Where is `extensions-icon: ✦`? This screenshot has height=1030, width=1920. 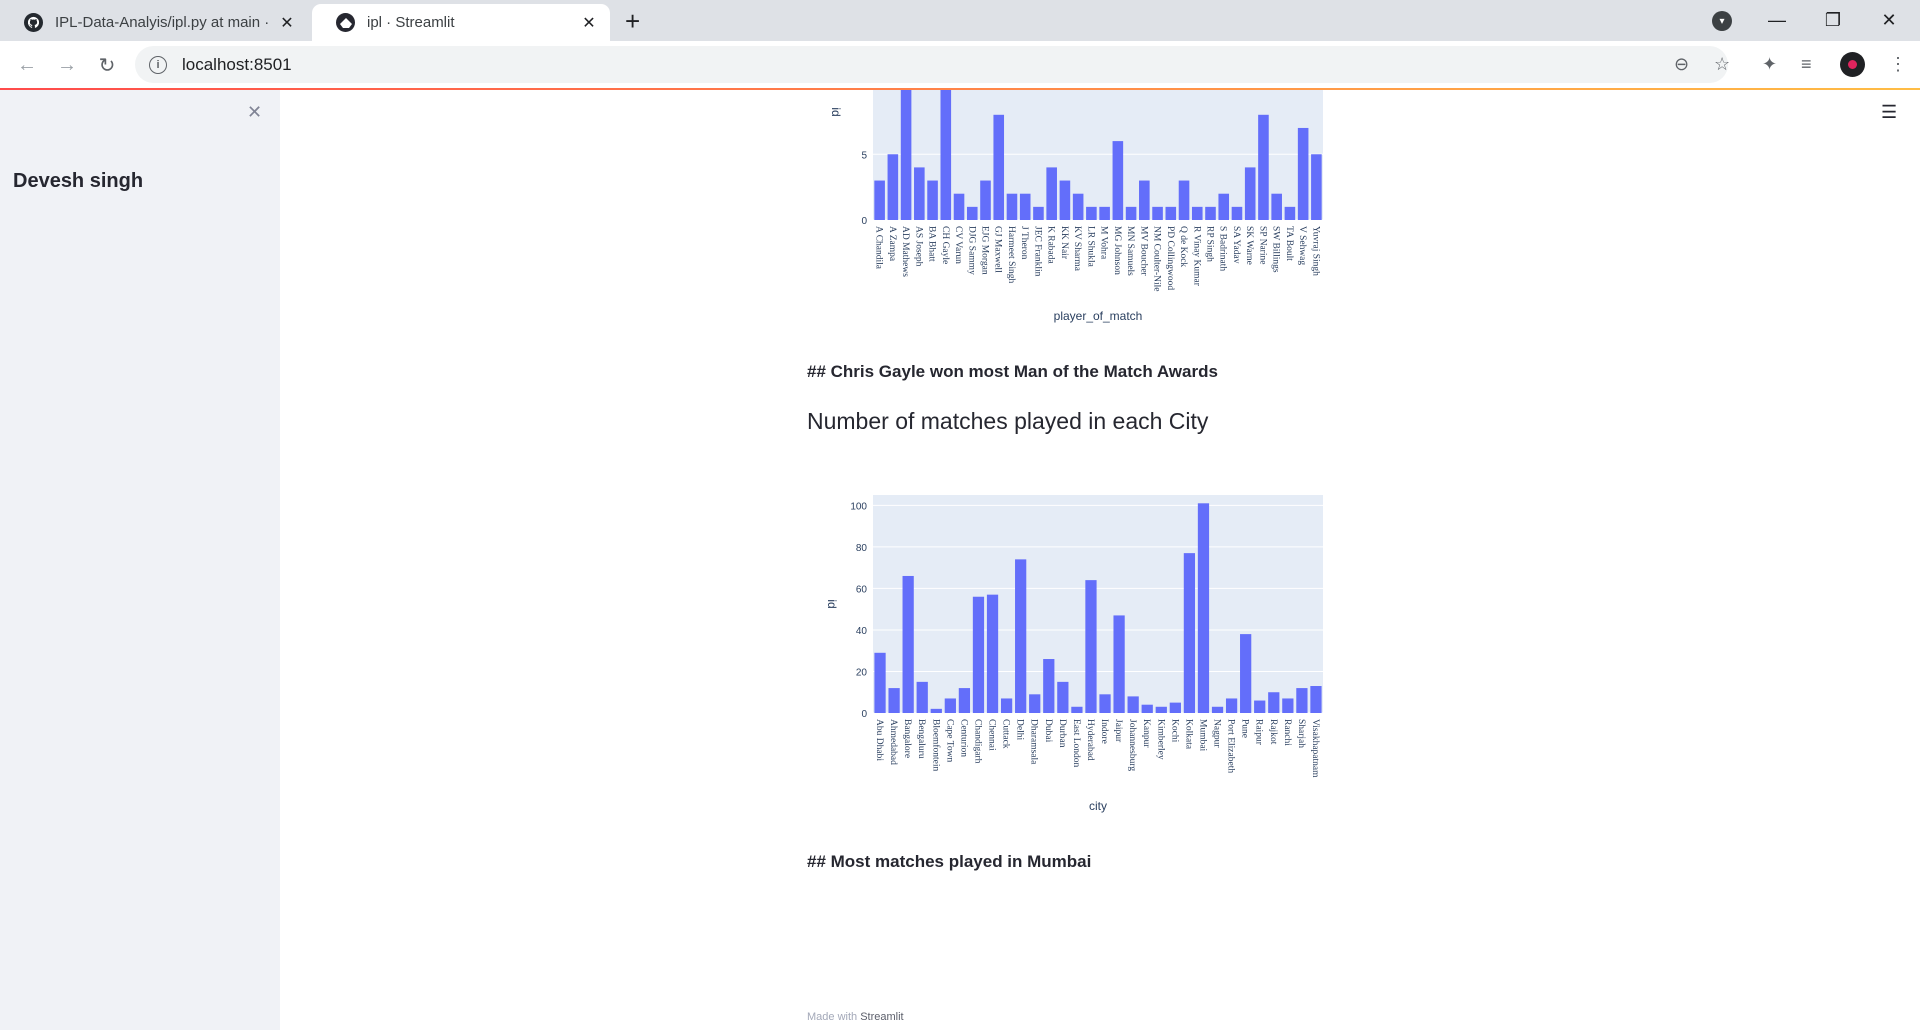
extensions-icon: ✦ is located at coordinates (1769, 64).